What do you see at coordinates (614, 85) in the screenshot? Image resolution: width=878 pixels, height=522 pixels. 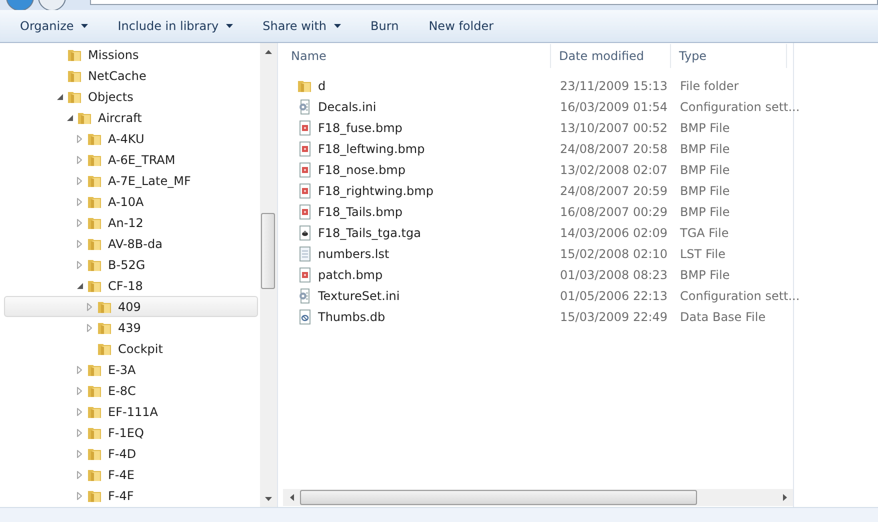 I see `date-modified: 23/11/2009 15:13` at bounding box center [614, 85].